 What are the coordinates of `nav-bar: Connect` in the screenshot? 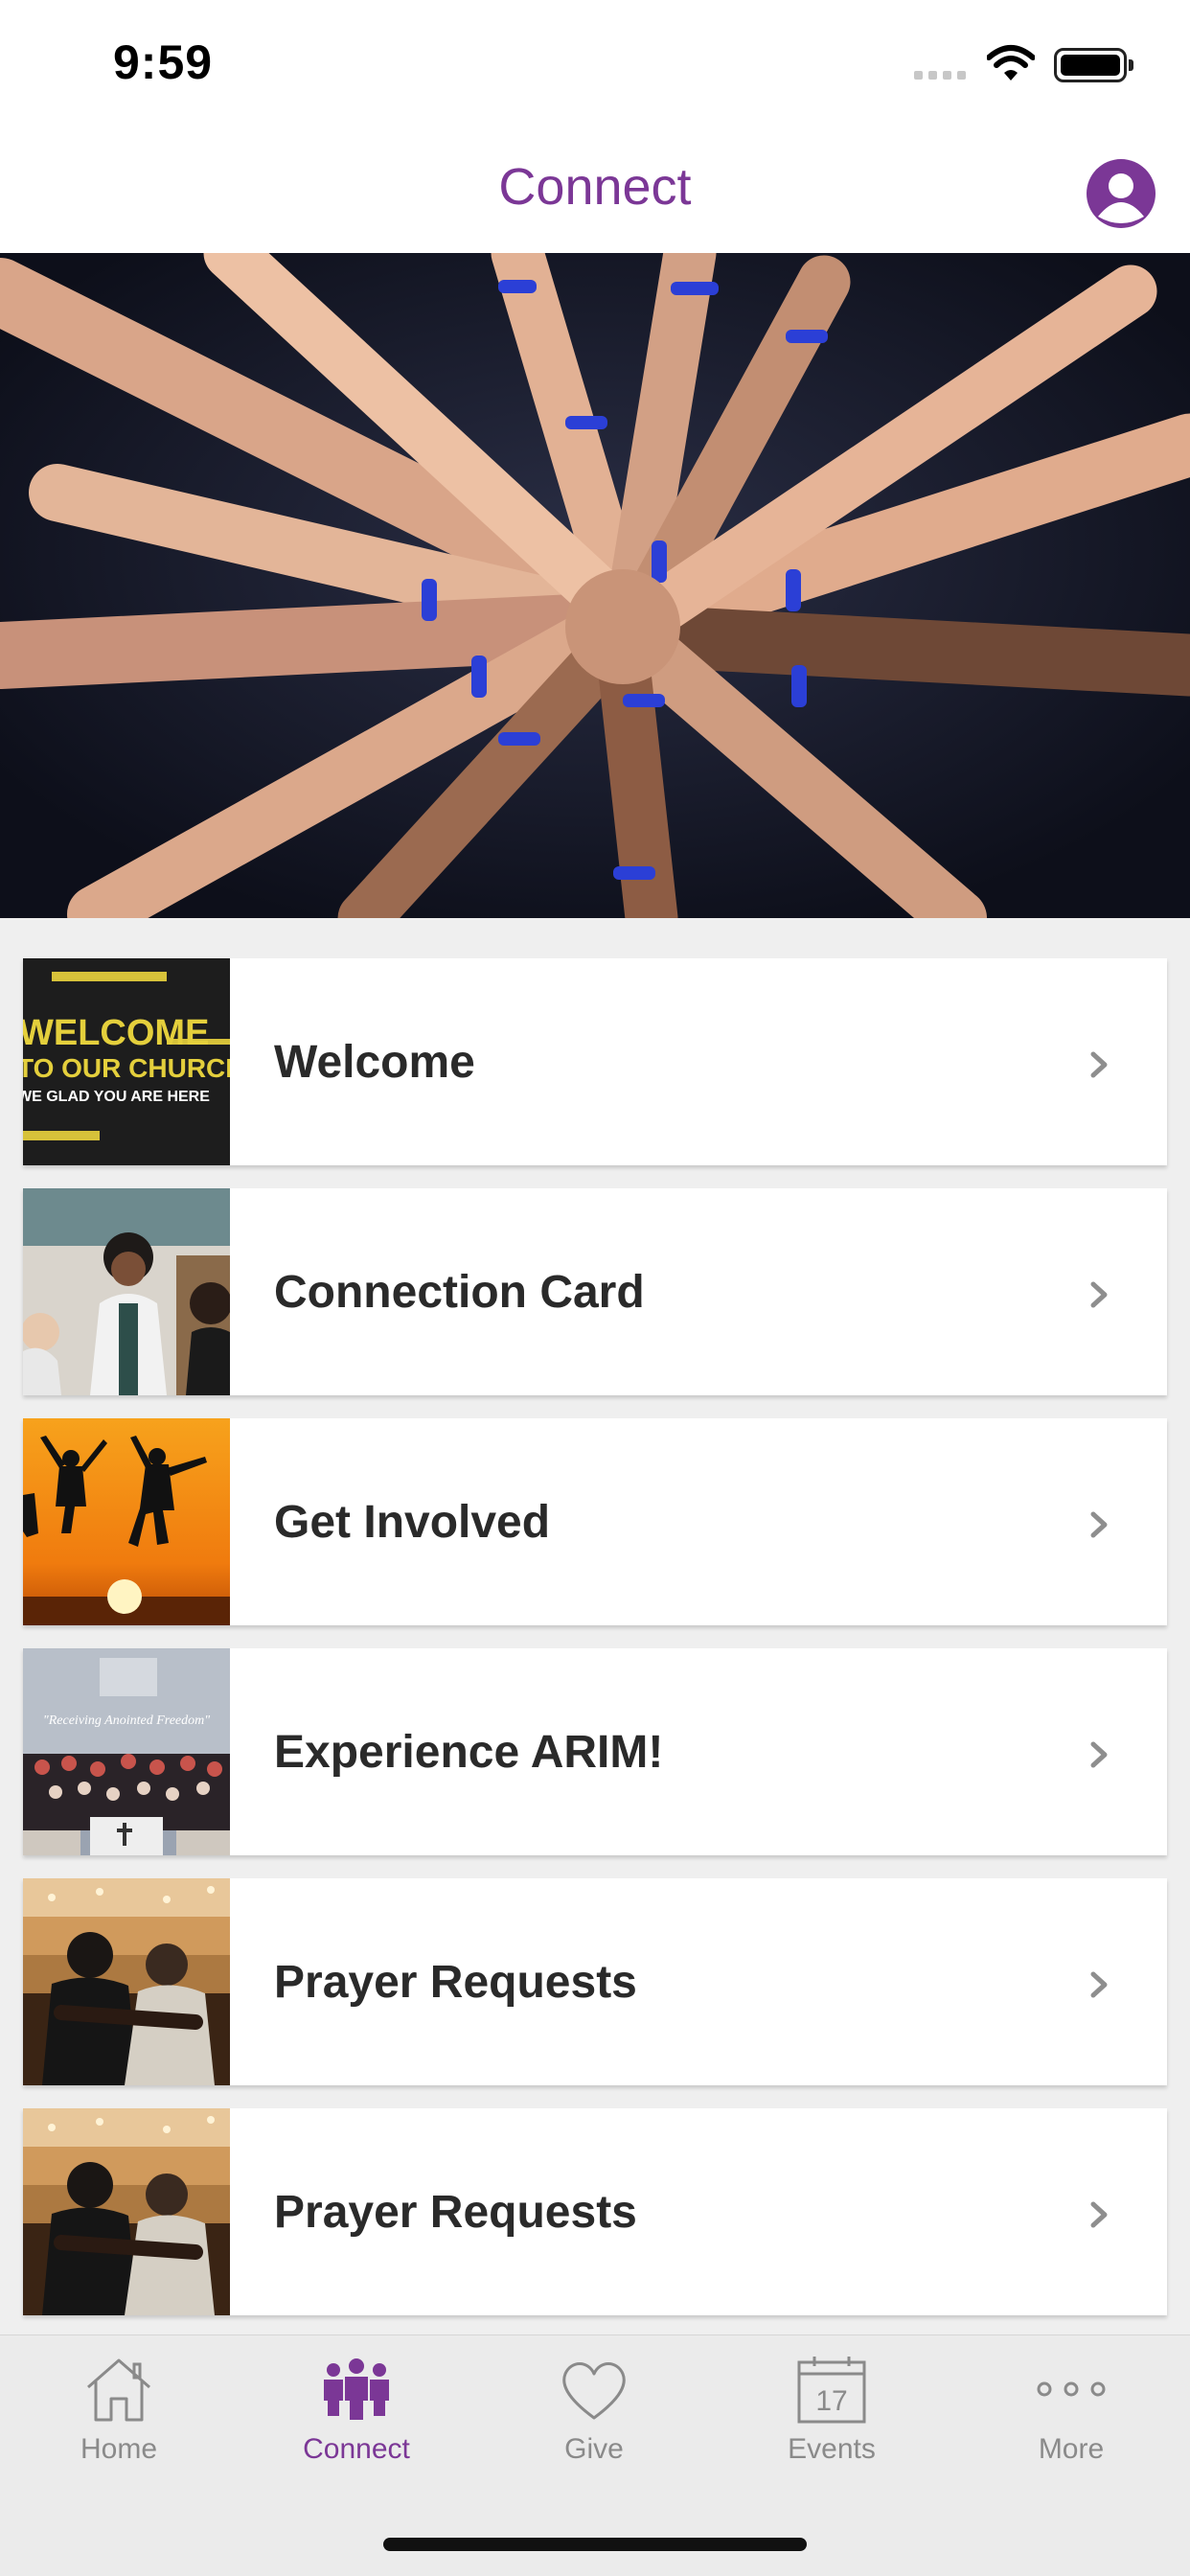 It's located at (595, 193).